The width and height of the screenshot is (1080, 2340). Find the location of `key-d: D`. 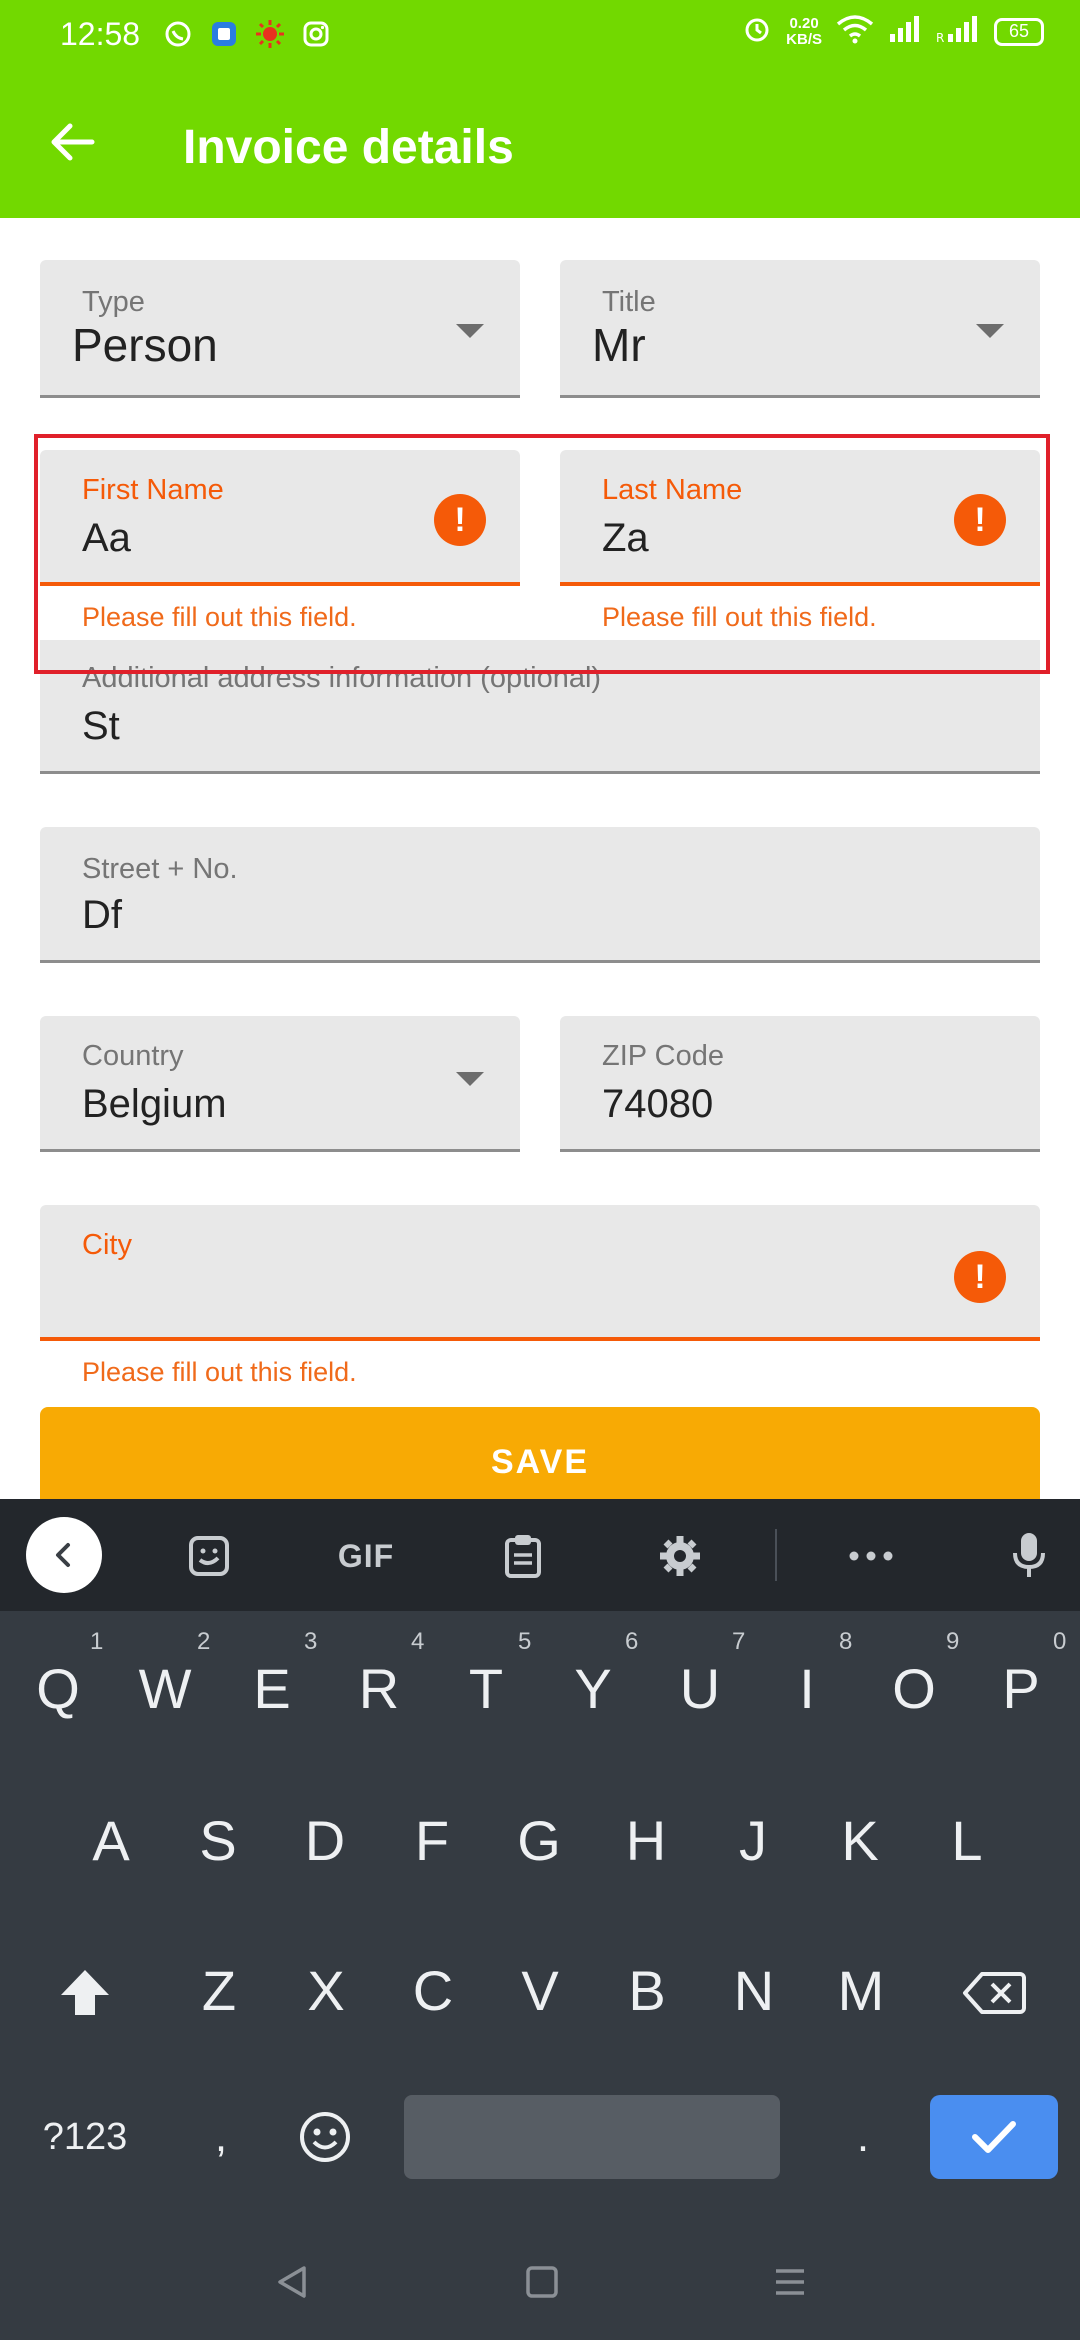

key-d: D is located at coordinates (325, 1840).